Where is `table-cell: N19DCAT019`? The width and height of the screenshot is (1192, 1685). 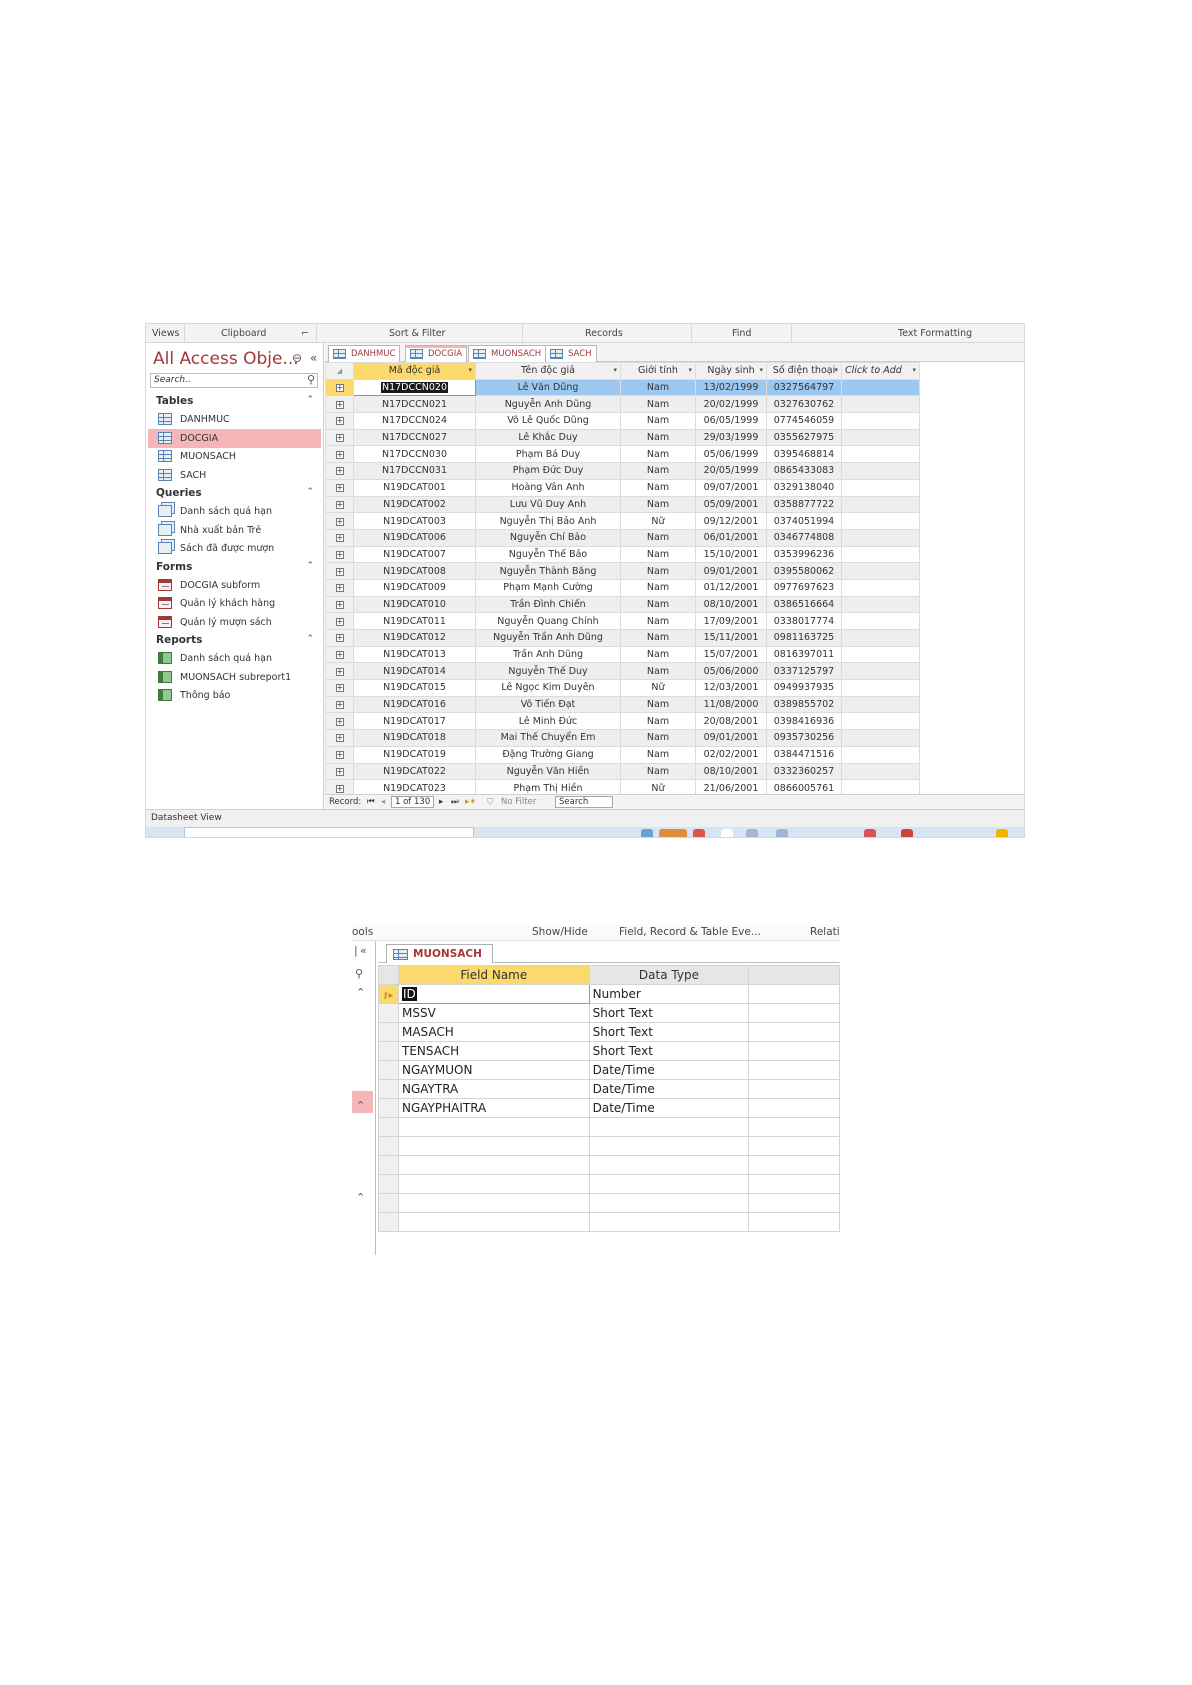 table-cell: N19DCAT019 is located at coordinates (414, 754).